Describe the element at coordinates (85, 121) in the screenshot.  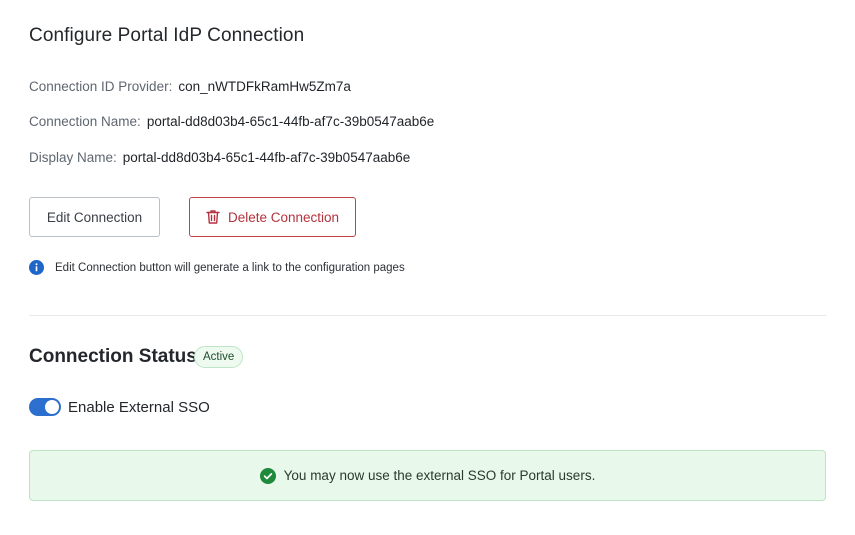
I see `connection-name-label: Connection Name:` at that location.